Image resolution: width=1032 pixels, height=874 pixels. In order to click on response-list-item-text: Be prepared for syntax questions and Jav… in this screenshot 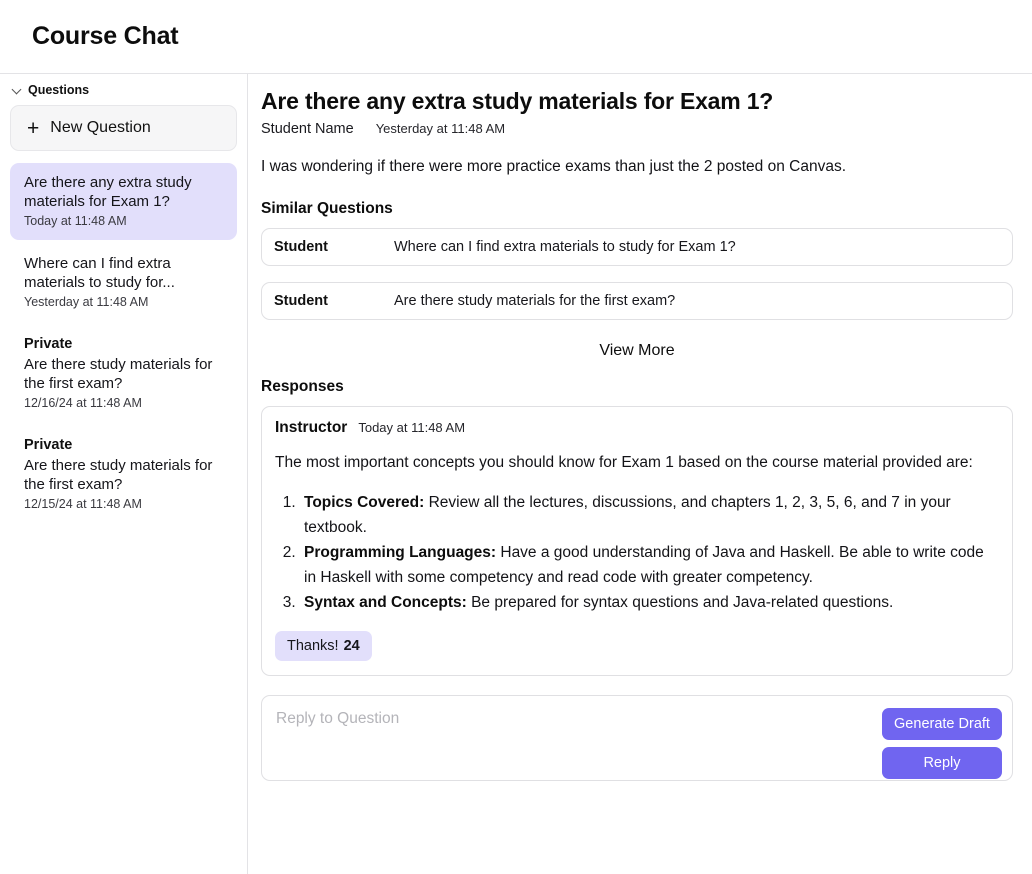, I will do `click(680, 603)`.